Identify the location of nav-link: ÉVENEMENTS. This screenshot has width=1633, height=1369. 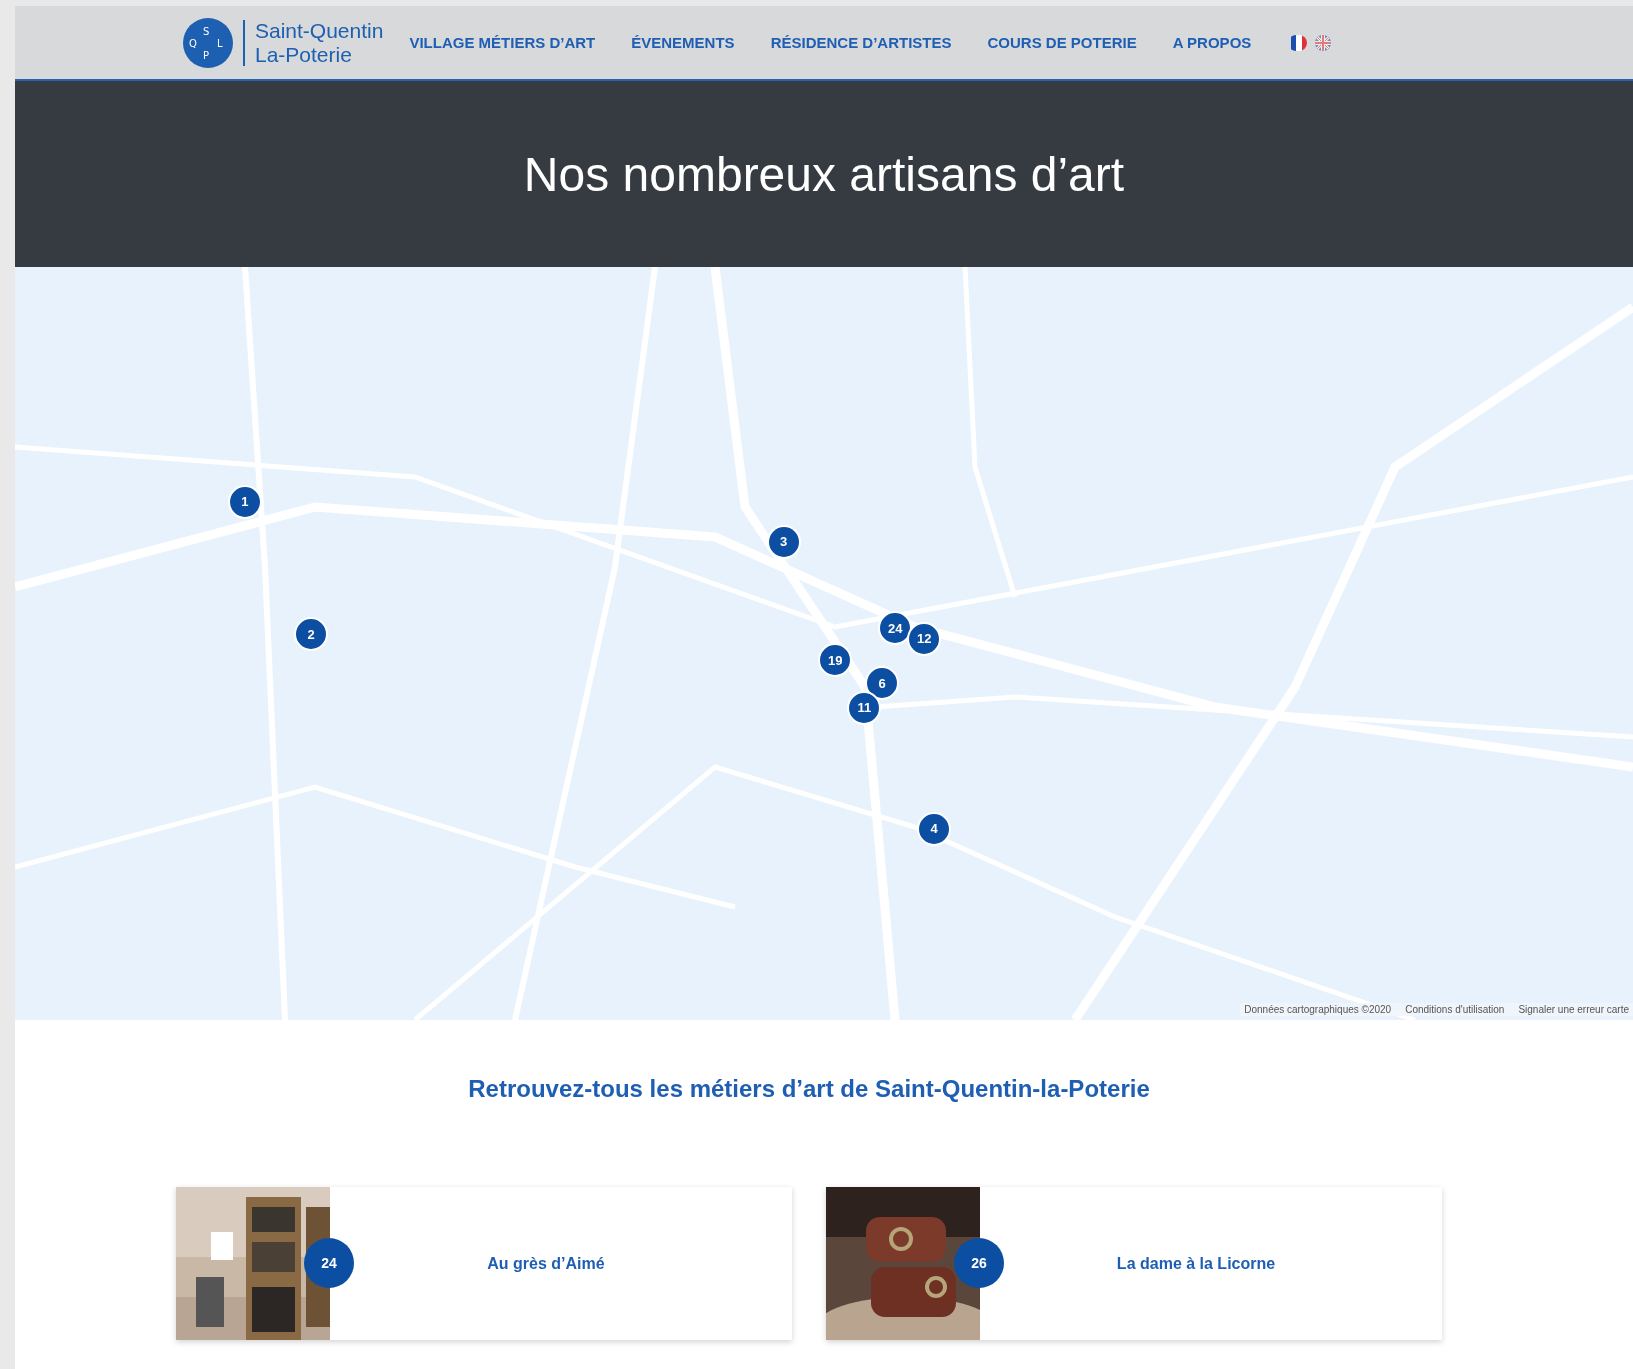
(683, 42).